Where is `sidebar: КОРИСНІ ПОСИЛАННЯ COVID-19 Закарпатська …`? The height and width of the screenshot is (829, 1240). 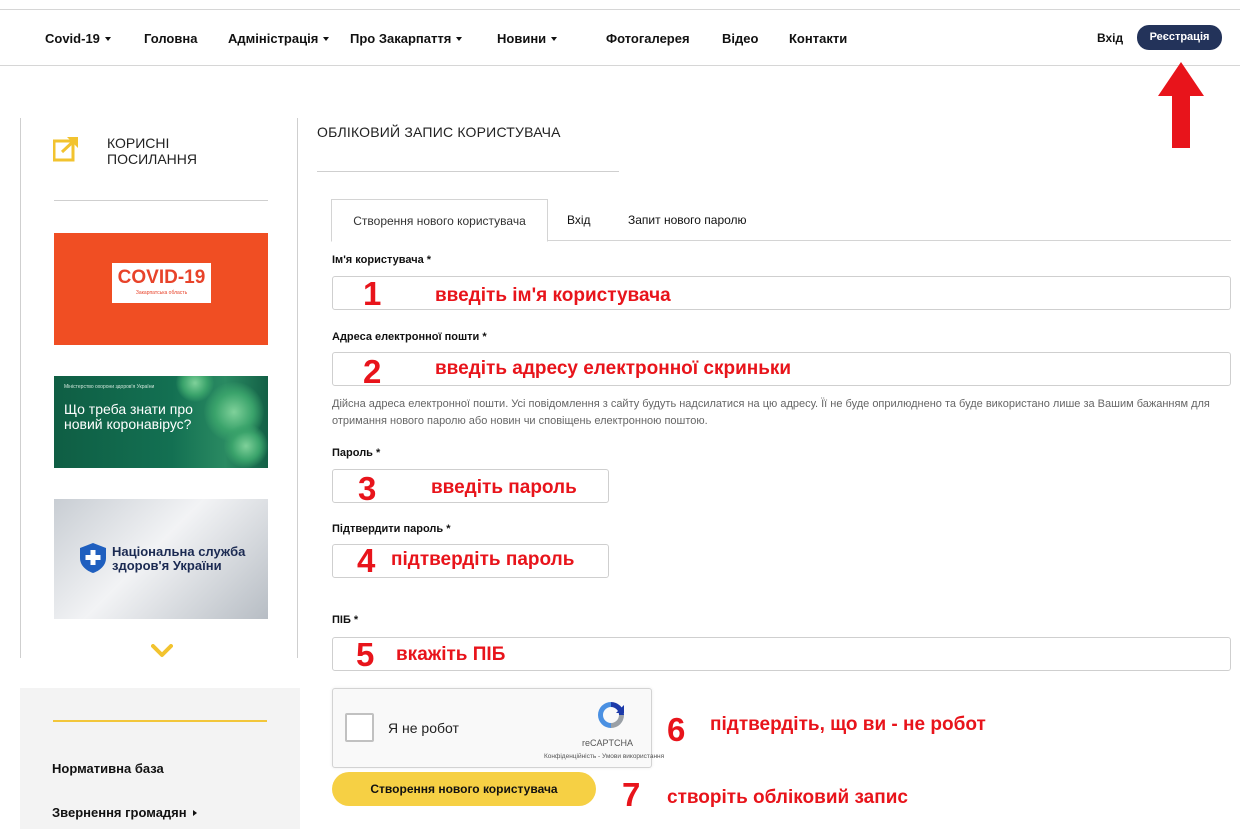 sidebar: КОРИСНІ ПОСИЛАННЯ COVID-19 Закарпатська … is located at coordinates (159, 388).